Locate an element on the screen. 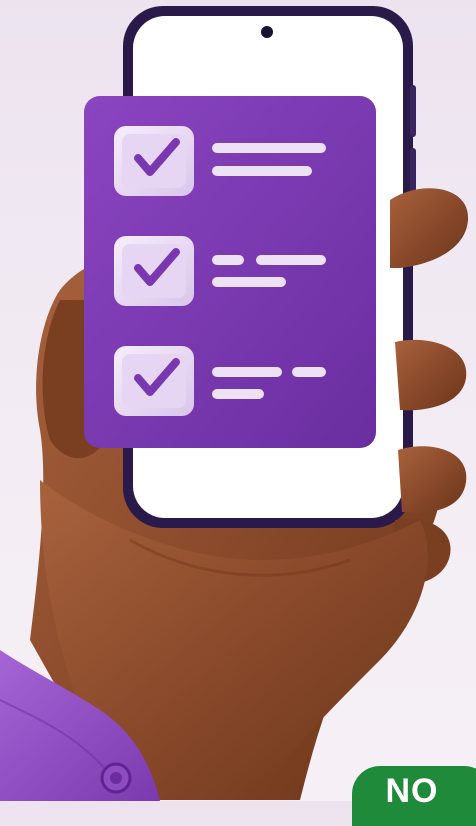 The height and width of the screenshot is (826, 476). phone-side-button is located at coordinates (413, 111).